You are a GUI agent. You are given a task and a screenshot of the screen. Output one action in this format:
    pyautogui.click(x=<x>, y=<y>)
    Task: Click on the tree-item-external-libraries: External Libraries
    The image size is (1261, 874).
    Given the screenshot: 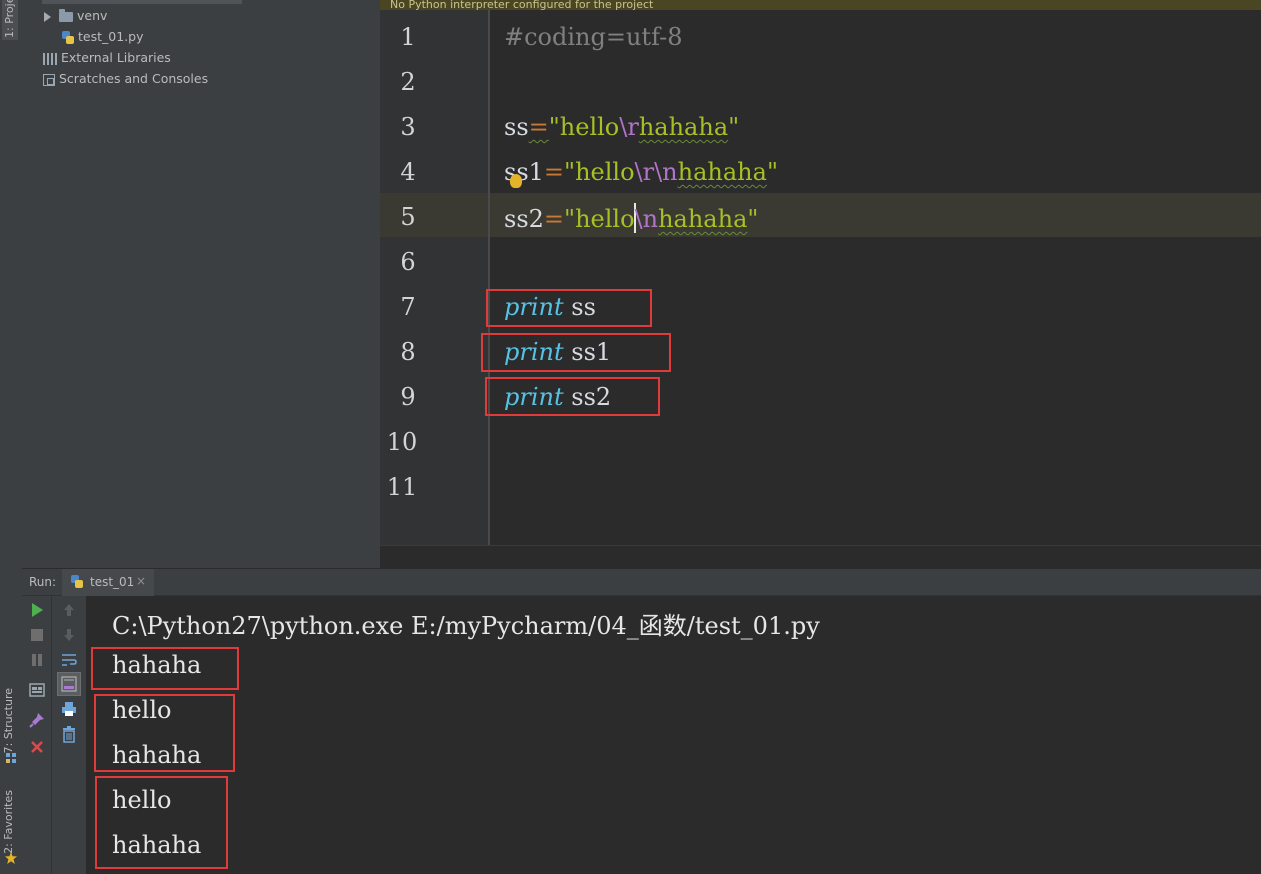 What is the action you would take?
    pyautogui.click(x=107, y=58)
    